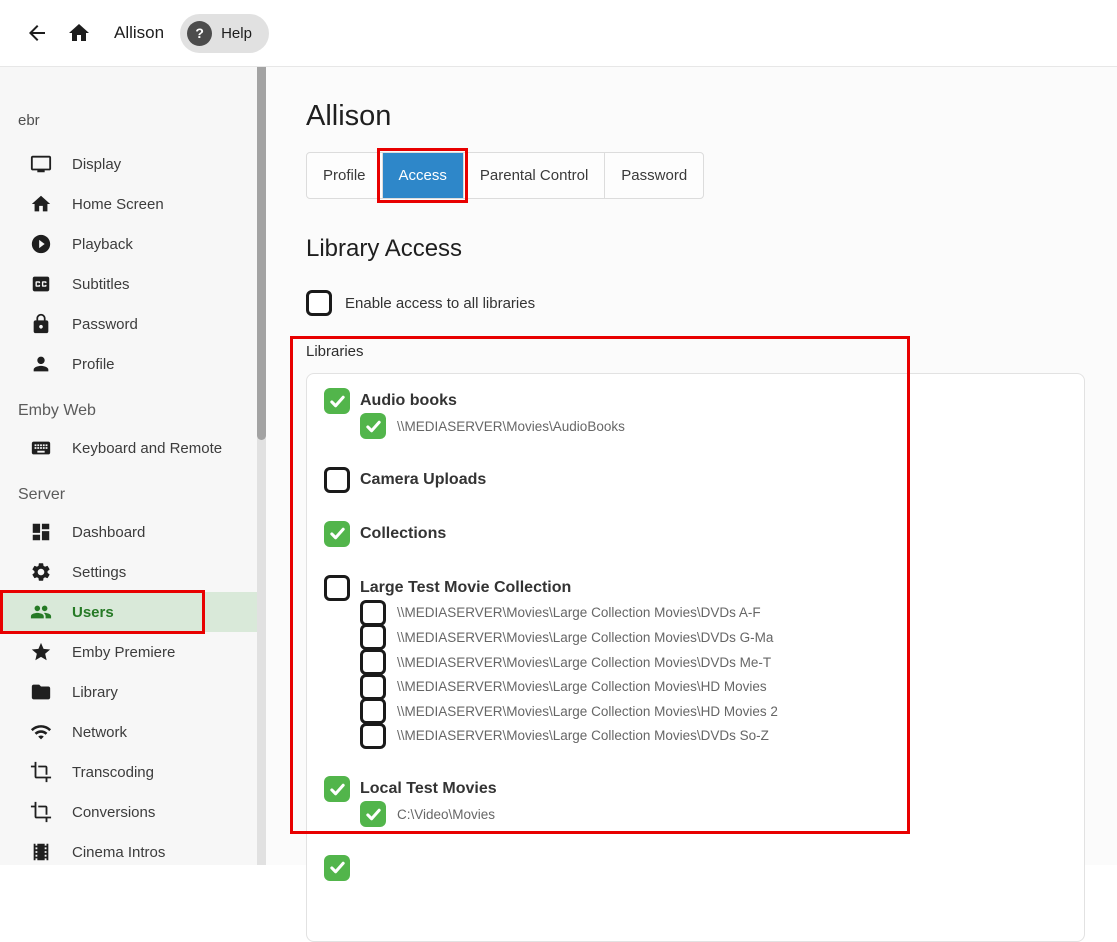  I want to click on lock-icon, so click(41, 323).